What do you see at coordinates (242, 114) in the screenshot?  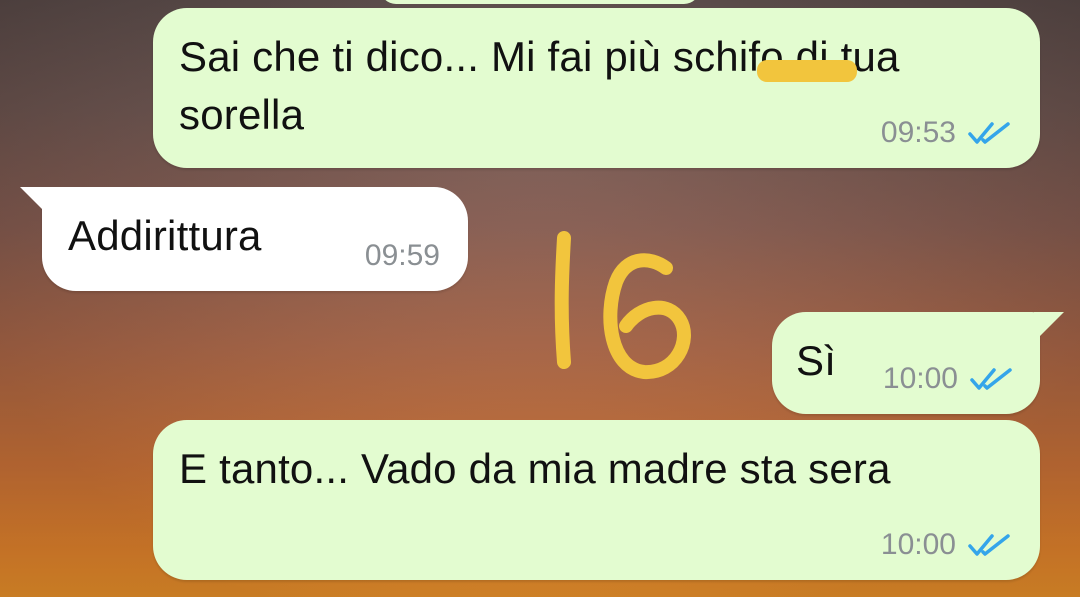 I see `message-text-line2: sorella` at bounding box center [242, 114].